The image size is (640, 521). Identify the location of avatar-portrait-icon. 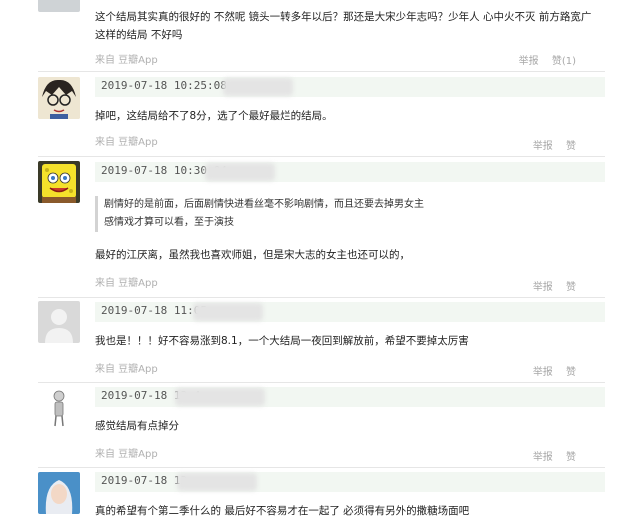
(59, 493).